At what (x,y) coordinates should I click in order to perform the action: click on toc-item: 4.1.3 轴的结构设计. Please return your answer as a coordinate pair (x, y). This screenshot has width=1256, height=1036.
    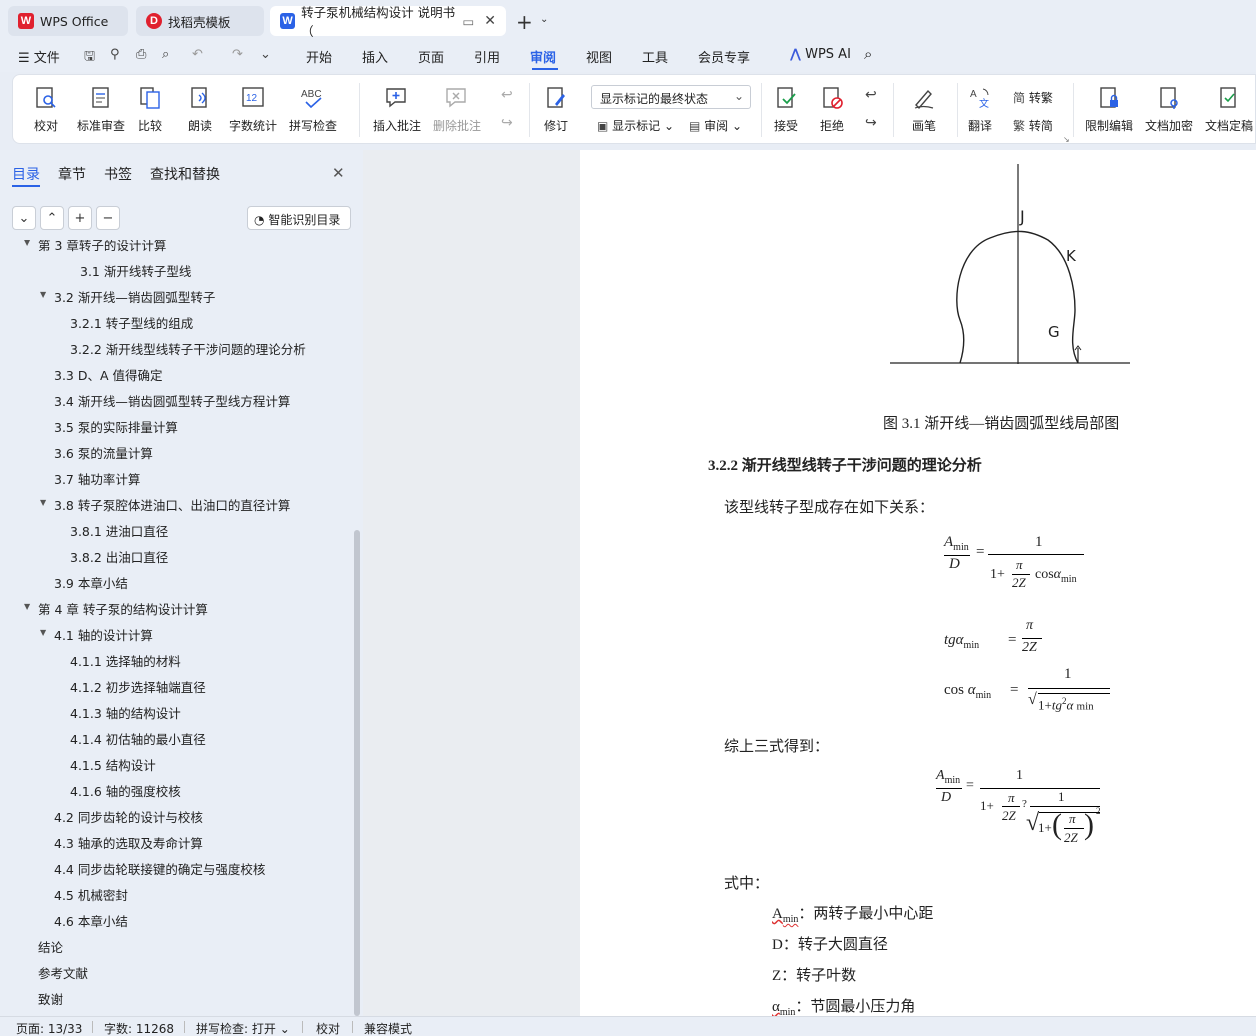
    Looking at the image, I should click on (125, 712).